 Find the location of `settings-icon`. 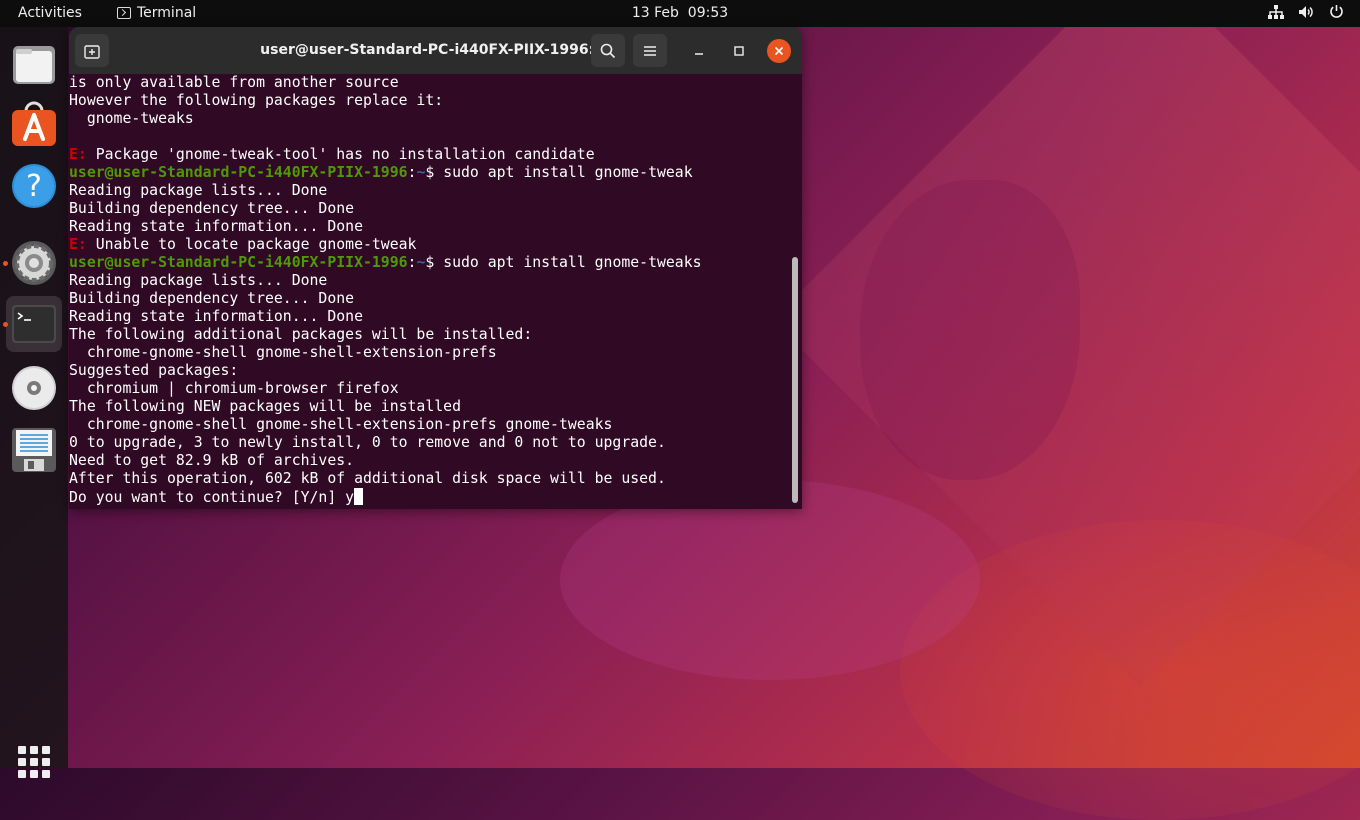

settings-icon is located at coordinates (34, 263).